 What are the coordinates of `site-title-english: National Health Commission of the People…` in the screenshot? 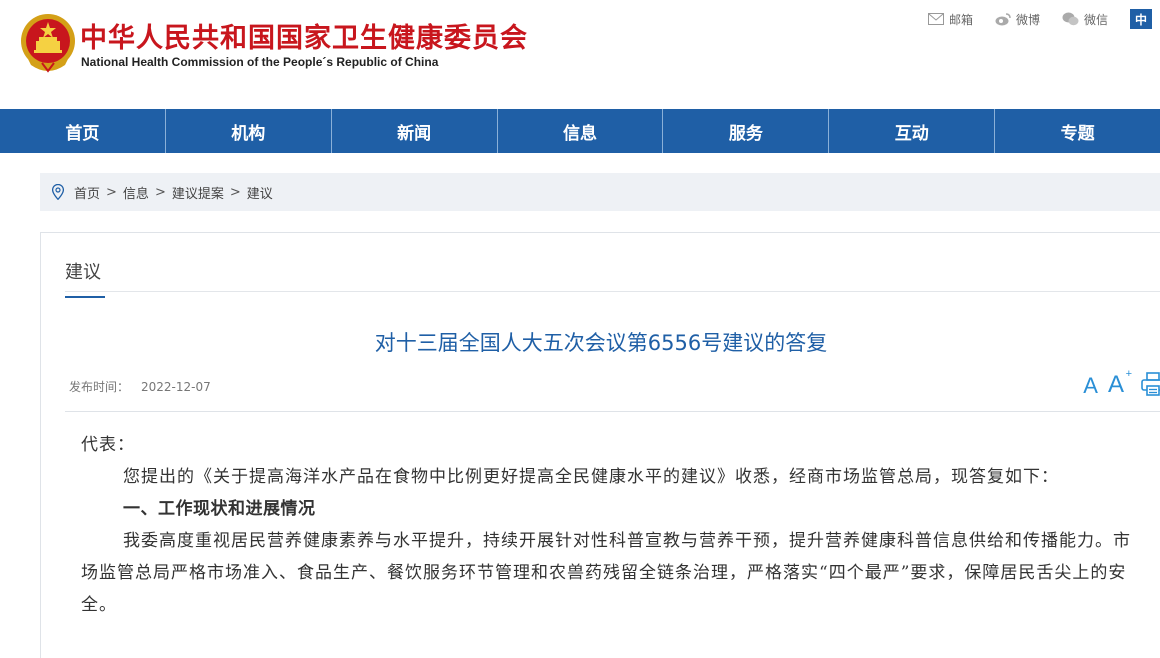 It's located at (260, 62).